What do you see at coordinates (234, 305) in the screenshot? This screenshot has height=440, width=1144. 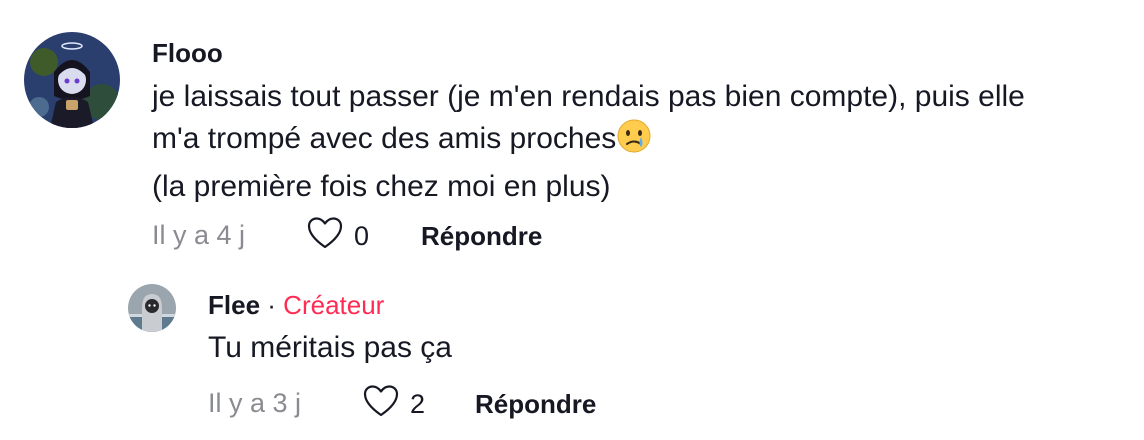 I see `username: Flee` at bounding box center [234, 305].